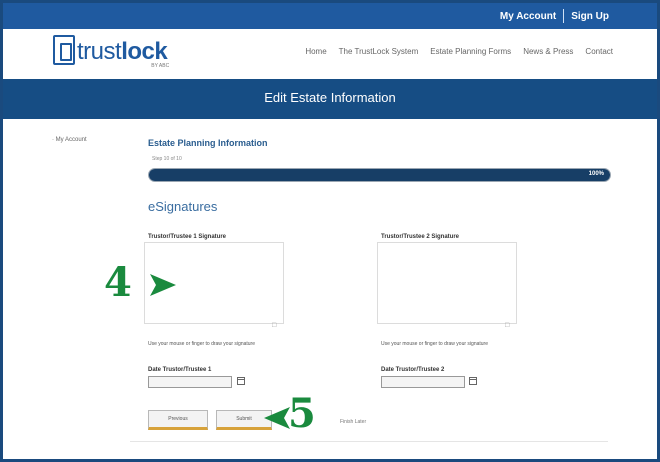 This screenshot has height=462, width=660. Describe the element at coordinates (274, 325) in the screenshot. I see `signature-1-clear-icon: □` at that location.